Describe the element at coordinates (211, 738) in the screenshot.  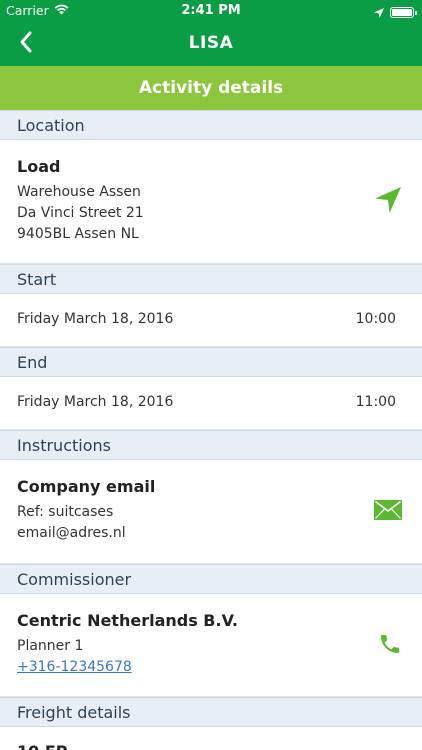
I see `freight-row: 10 EP` at that location.